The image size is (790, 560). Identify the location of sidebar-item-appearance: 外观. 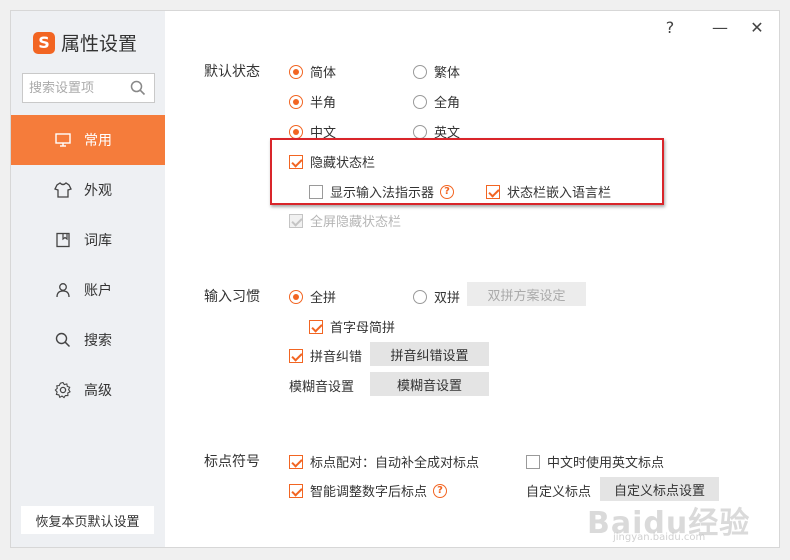
(88, 190).